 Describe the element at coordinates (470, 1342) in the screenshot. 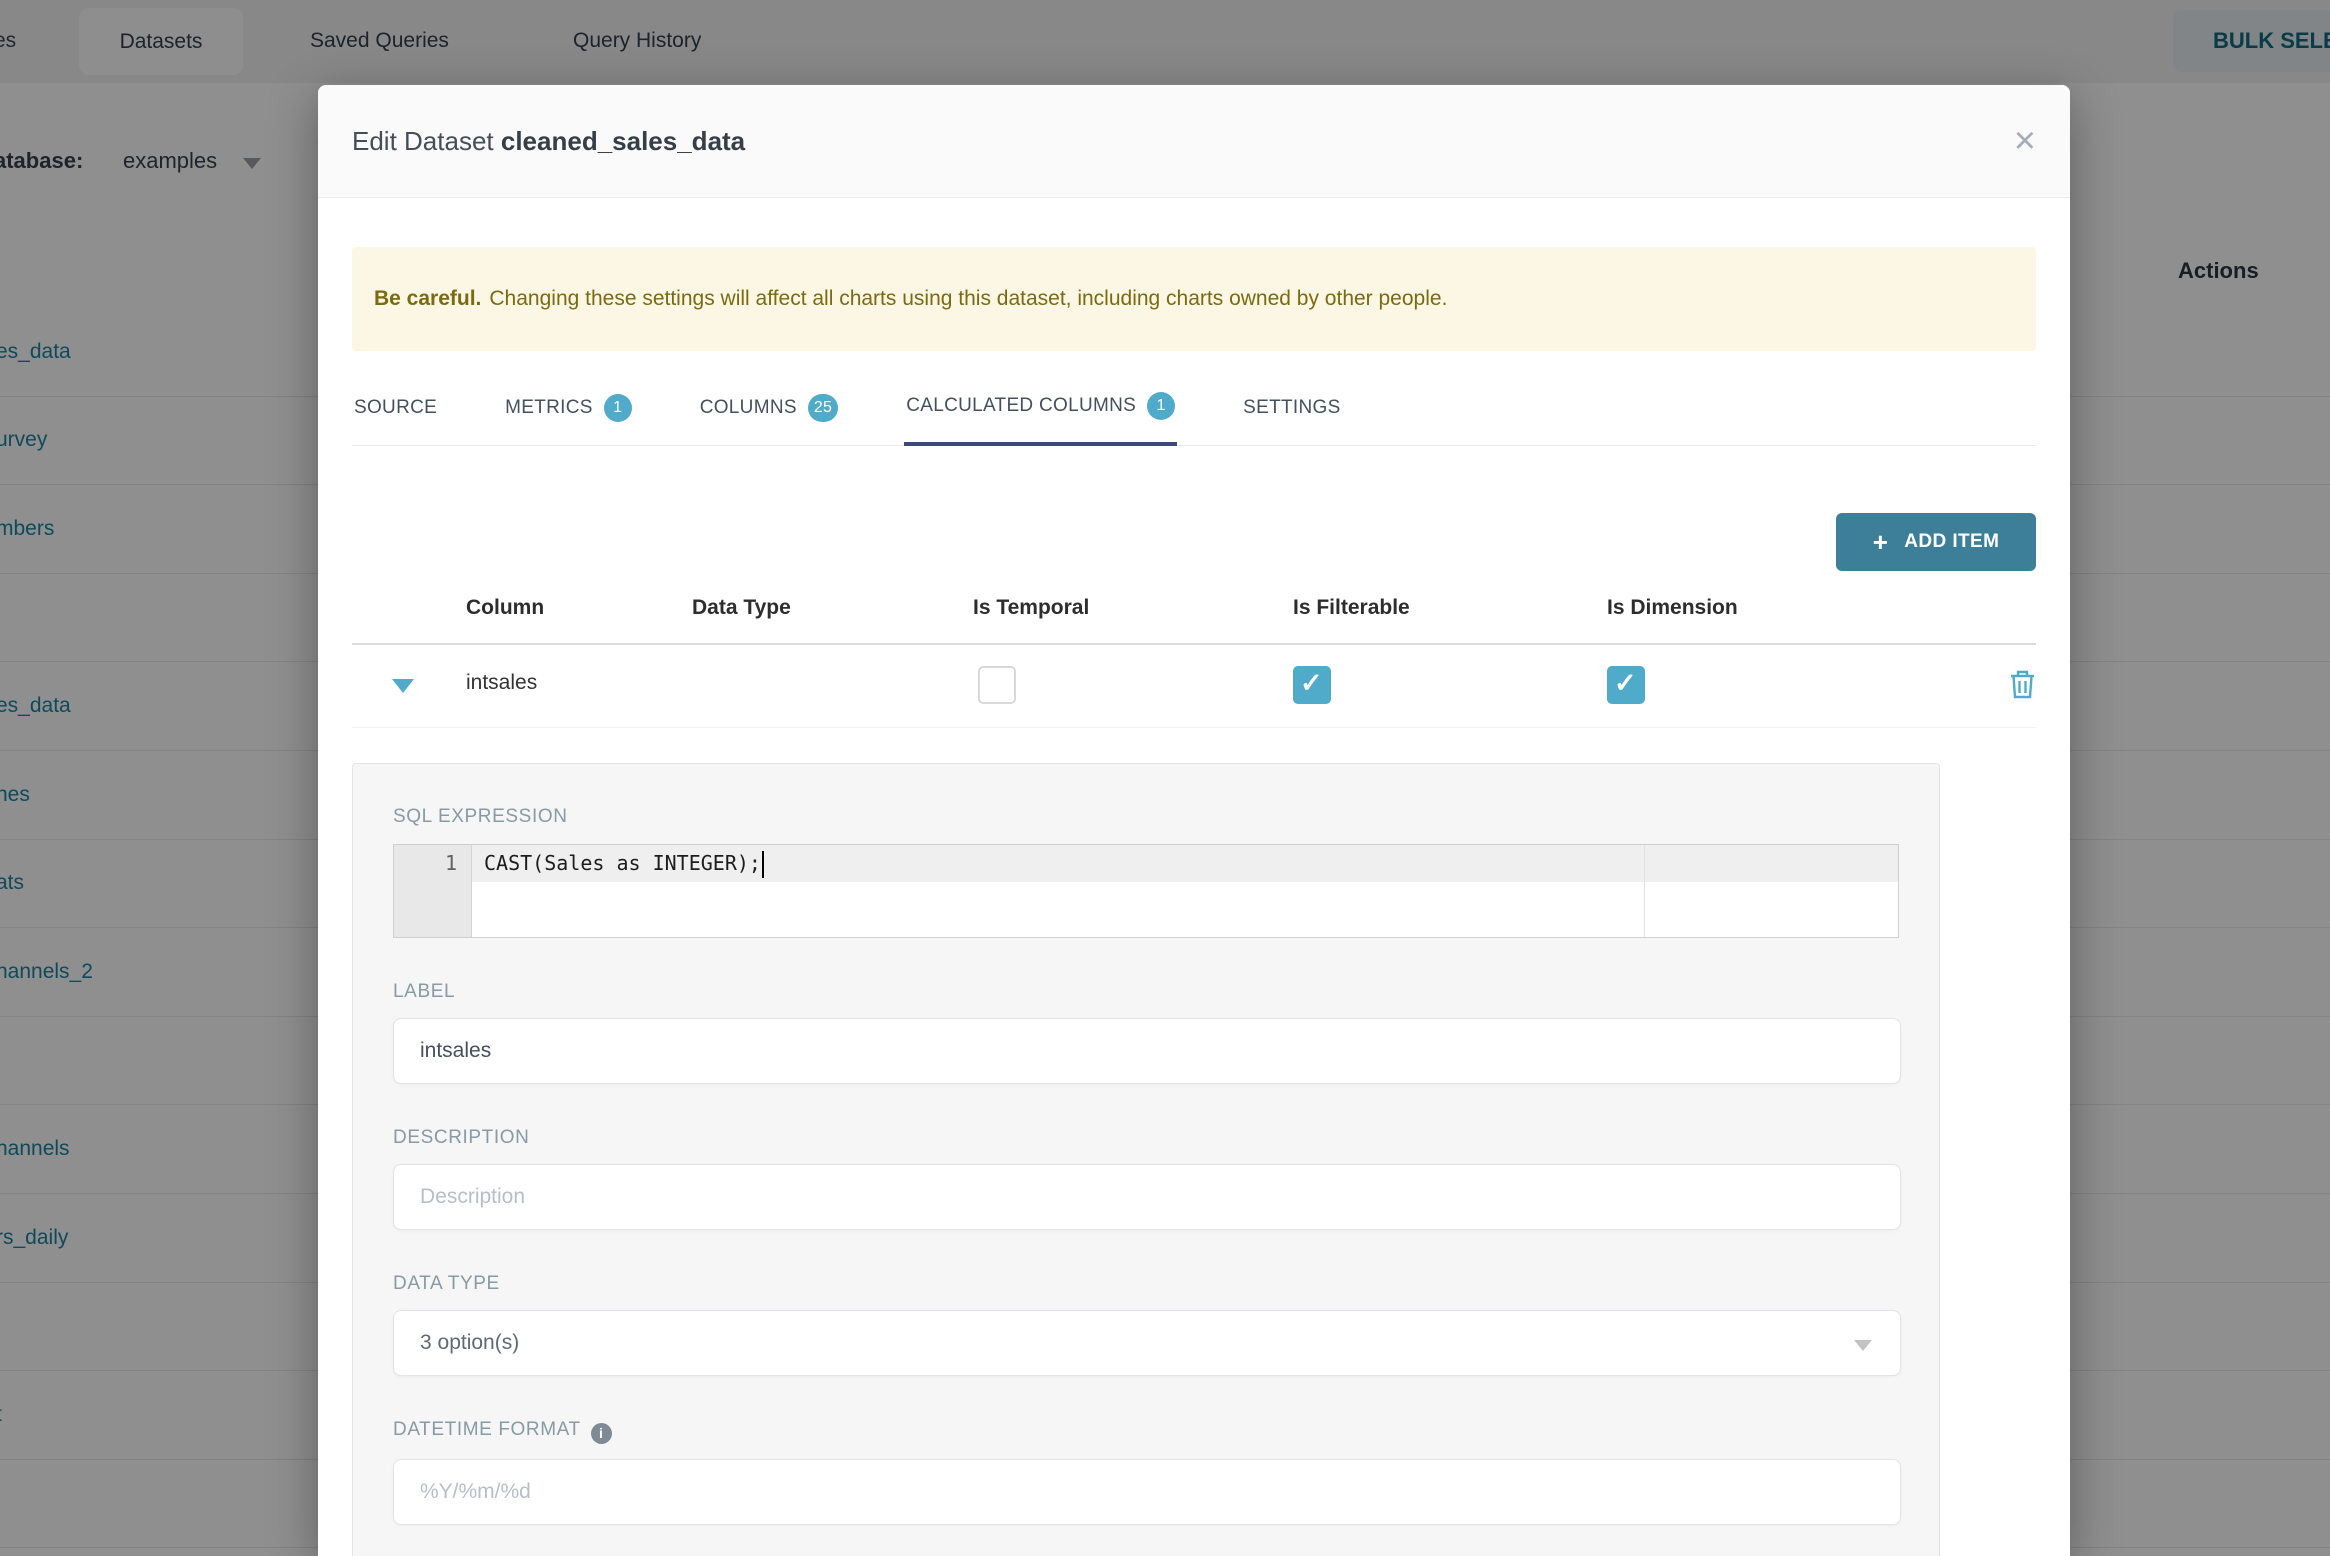

I see `datatype-selected-value: 3 option(s)` at that location.